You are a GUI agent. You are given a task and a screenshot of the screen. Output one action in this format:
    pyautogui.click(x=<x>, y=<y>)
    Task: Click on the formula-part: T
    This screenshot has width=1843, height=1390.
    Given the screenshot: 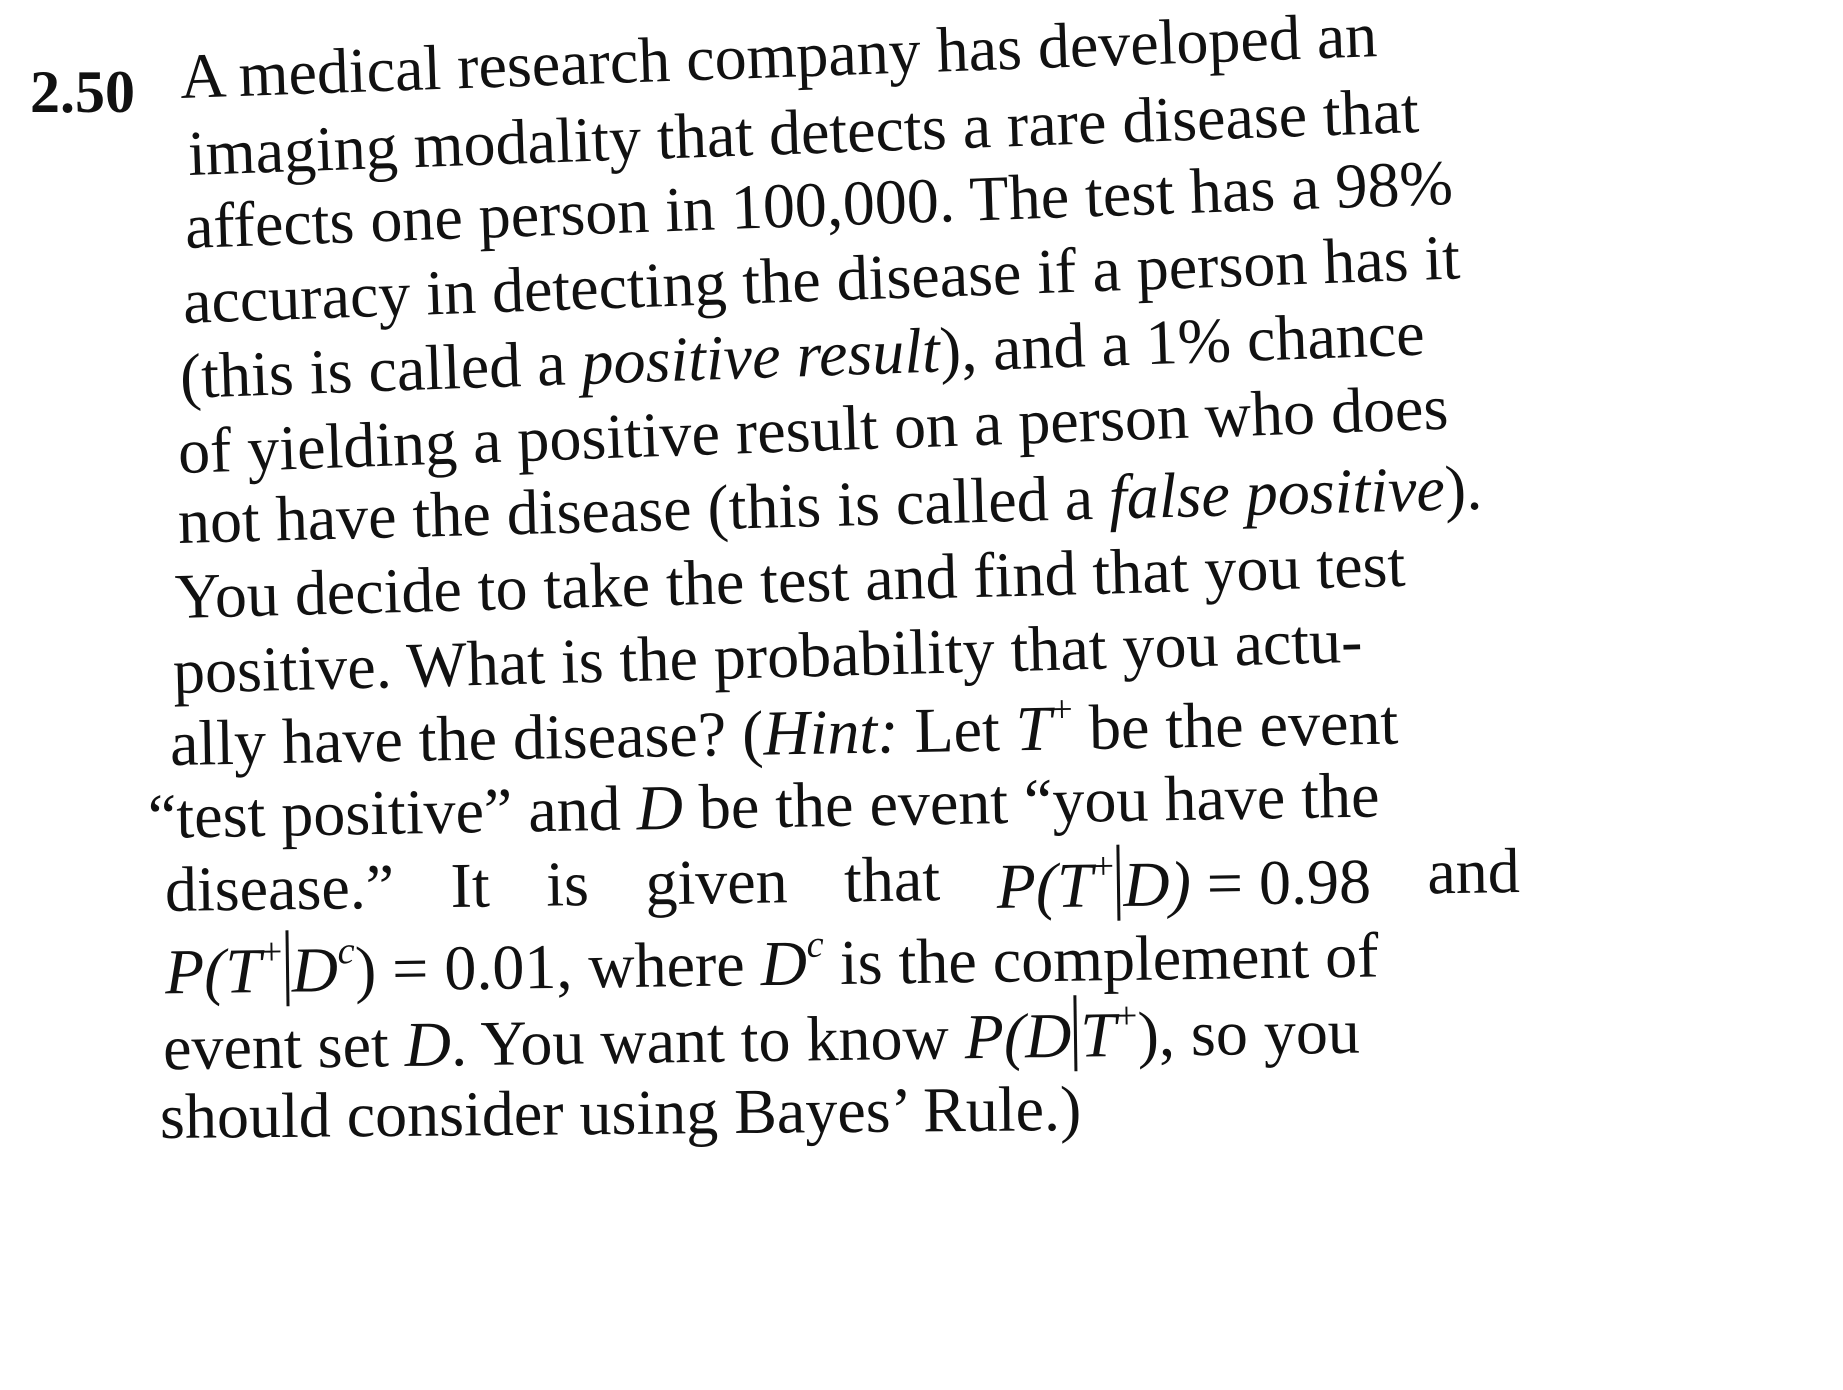 What is the action you would take?
    pyautogui.click(x=1098, y=1035)
    